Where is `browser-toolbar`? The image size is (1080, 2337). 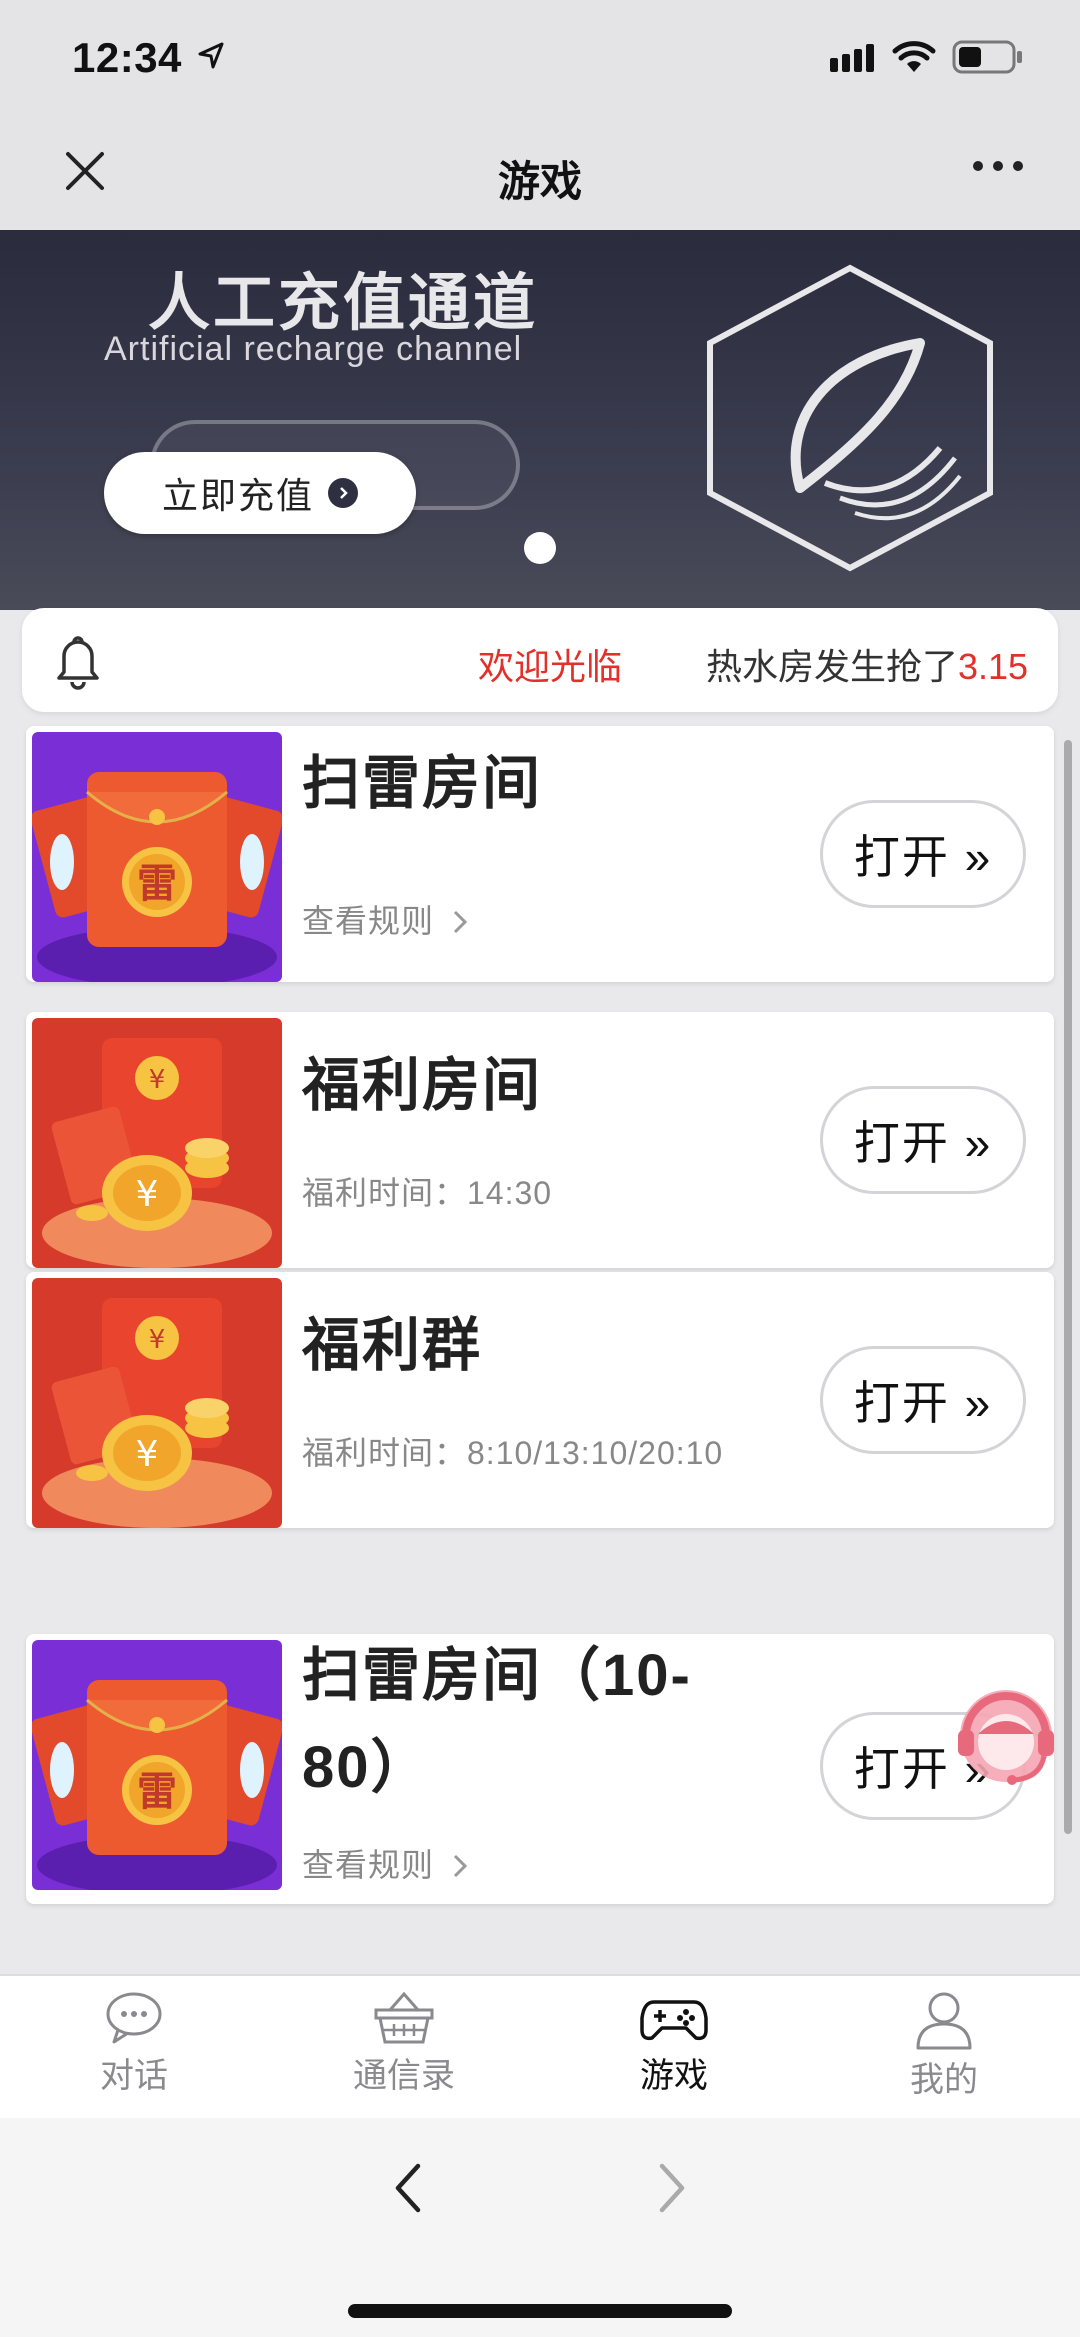 browser-toolbar is located at coordinates (540, 2227).